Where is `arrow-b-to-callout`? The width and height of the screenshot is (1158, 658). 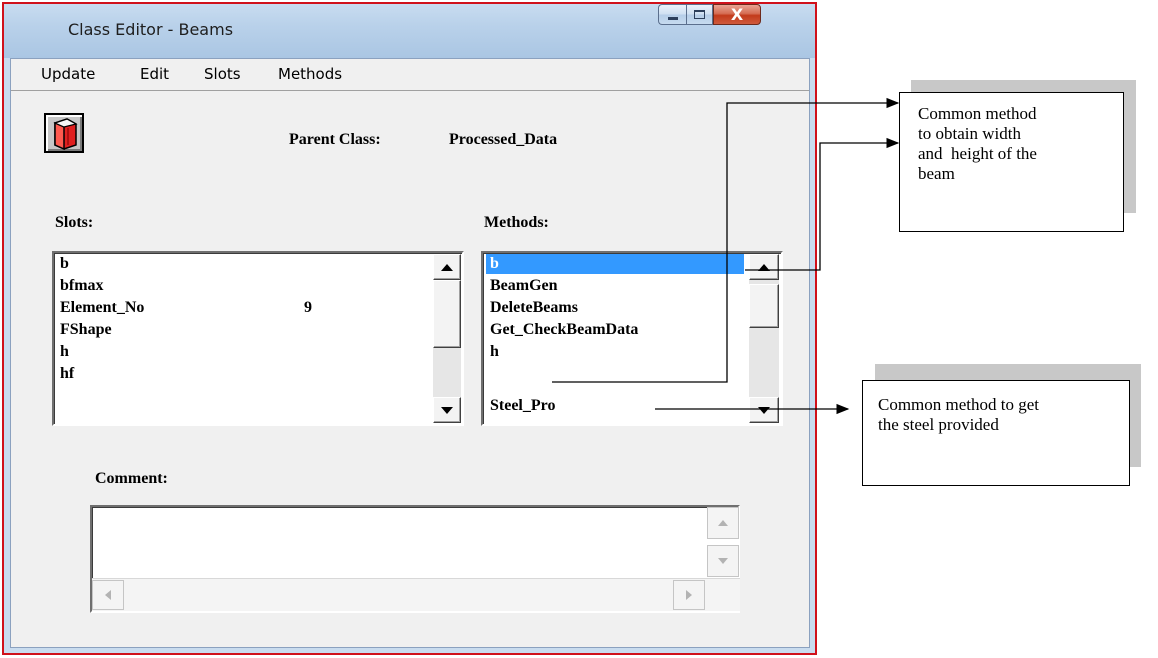 arrow-b-to-callout is located at coordinates (822, 204).